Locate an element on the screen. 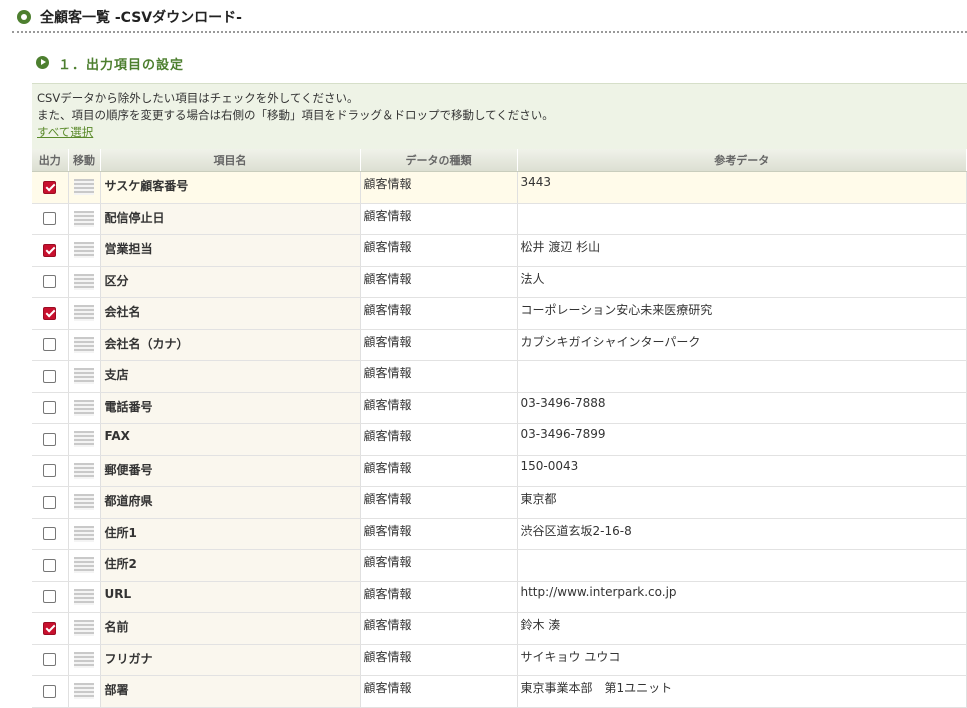 The width and height of the screenshot is (967, 708). table-row: 名前 顧客情報 鈴木 湊 is located at coordinates (499, 628).